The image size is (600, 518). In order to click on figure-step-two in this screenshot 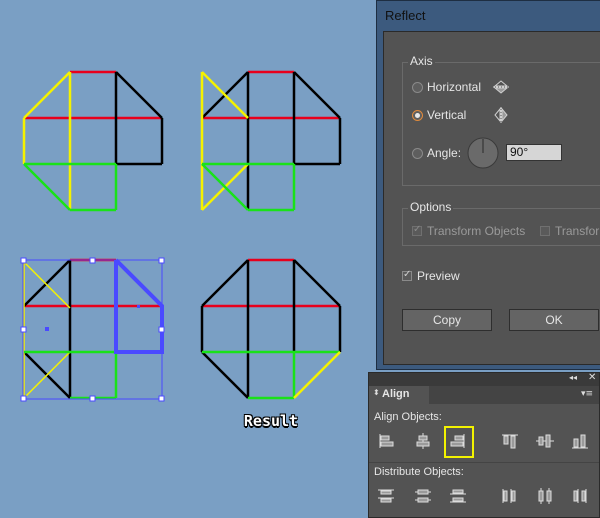, I will do `click(271, 141)`.